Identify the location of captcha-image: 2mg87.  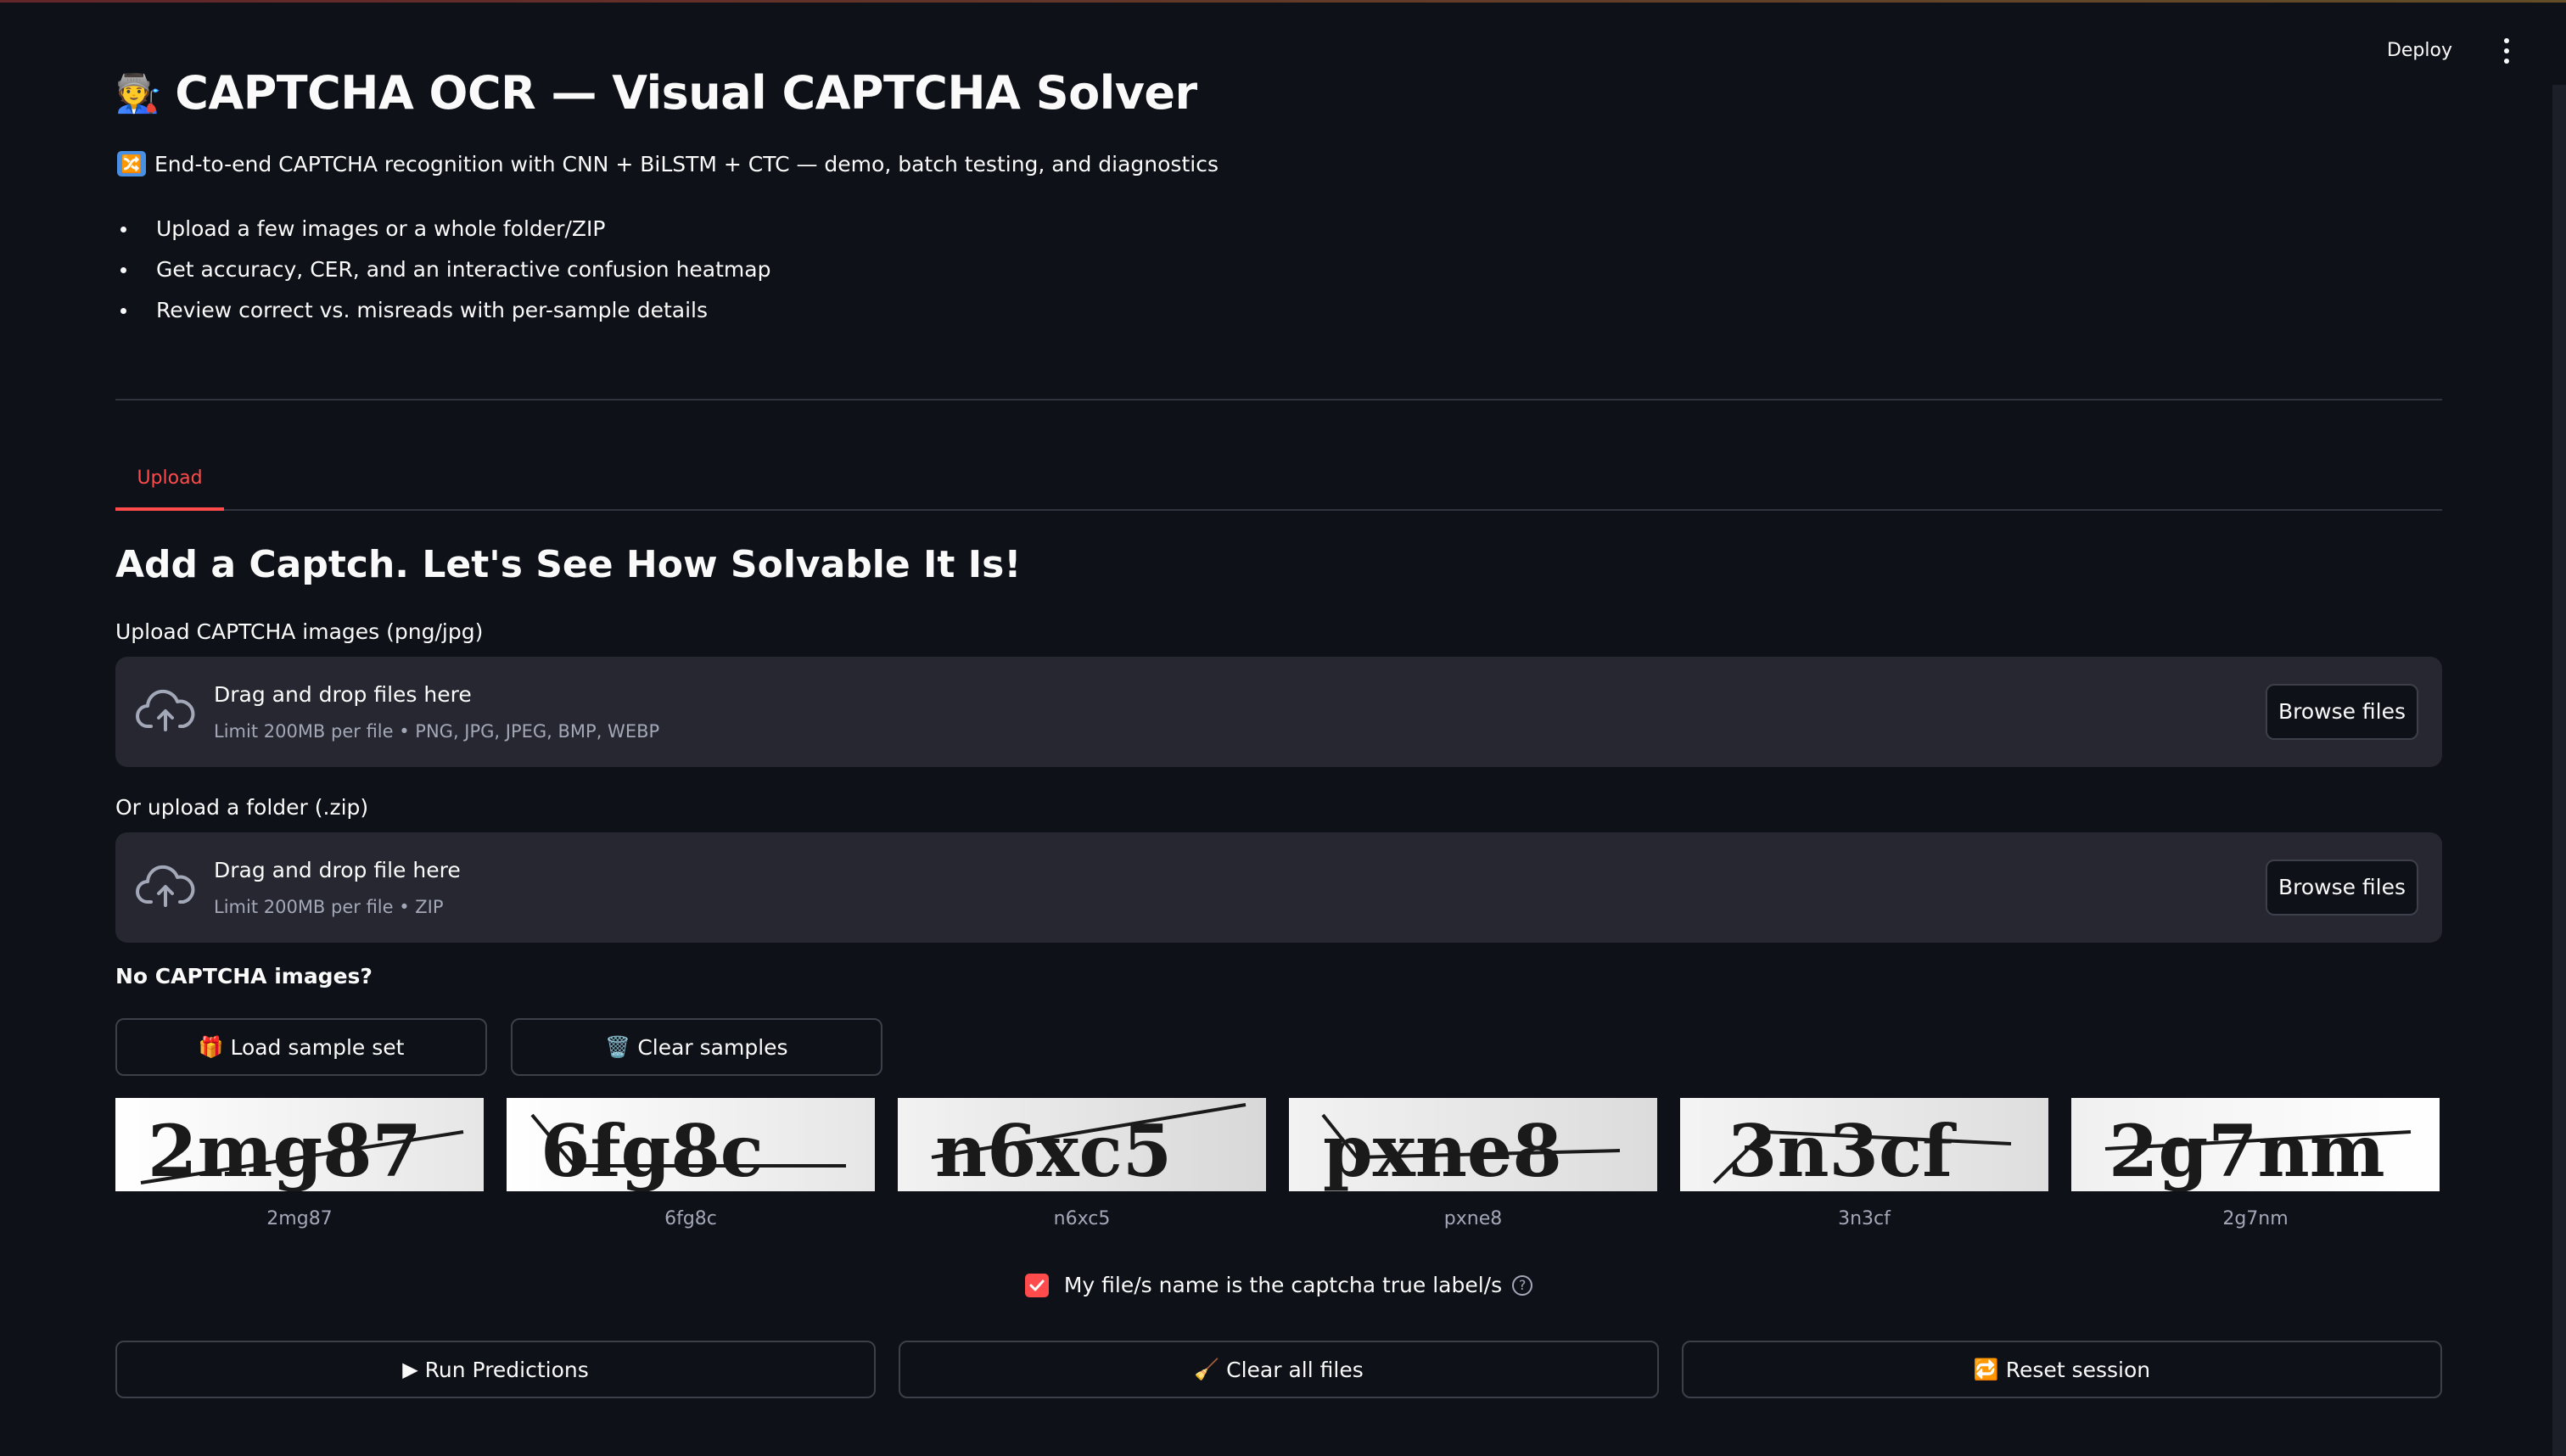
(299, 1144).